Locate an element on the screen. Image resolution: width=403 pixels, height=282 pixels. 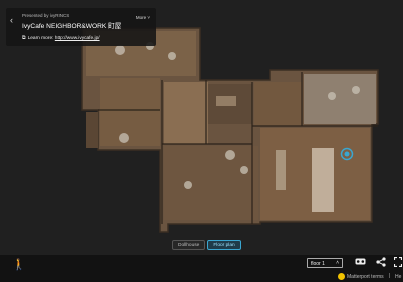
person-walking-icon: 🚶 is located at coordinates (19, 264).